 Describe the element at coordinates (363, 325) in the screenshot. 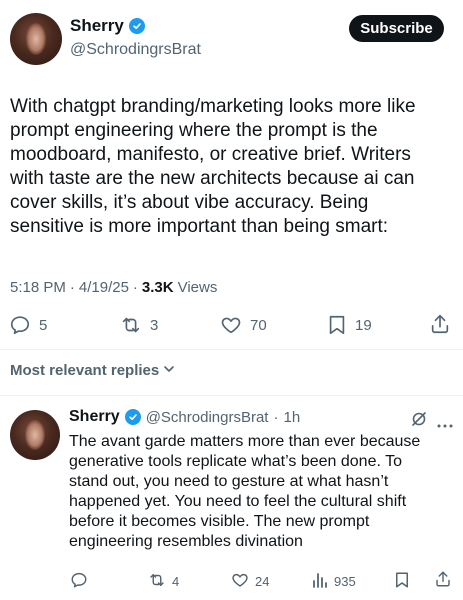

I see `bookmark-count: 19` at that location.